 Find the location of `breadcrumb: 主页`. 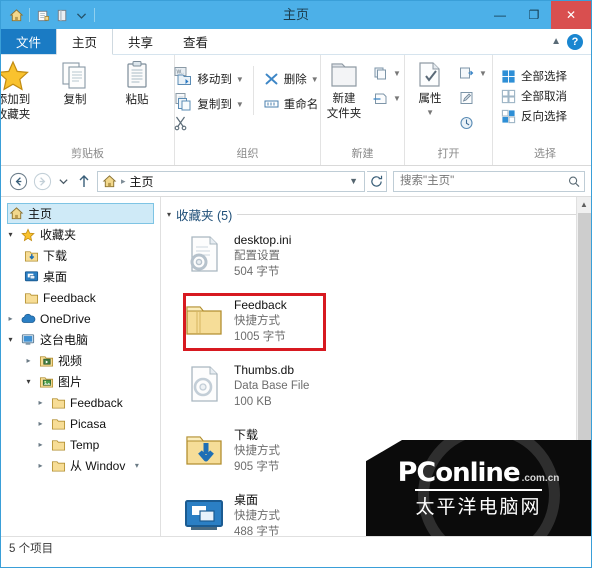

breadcrumb: 主页 is located at coordinates (142, 181).